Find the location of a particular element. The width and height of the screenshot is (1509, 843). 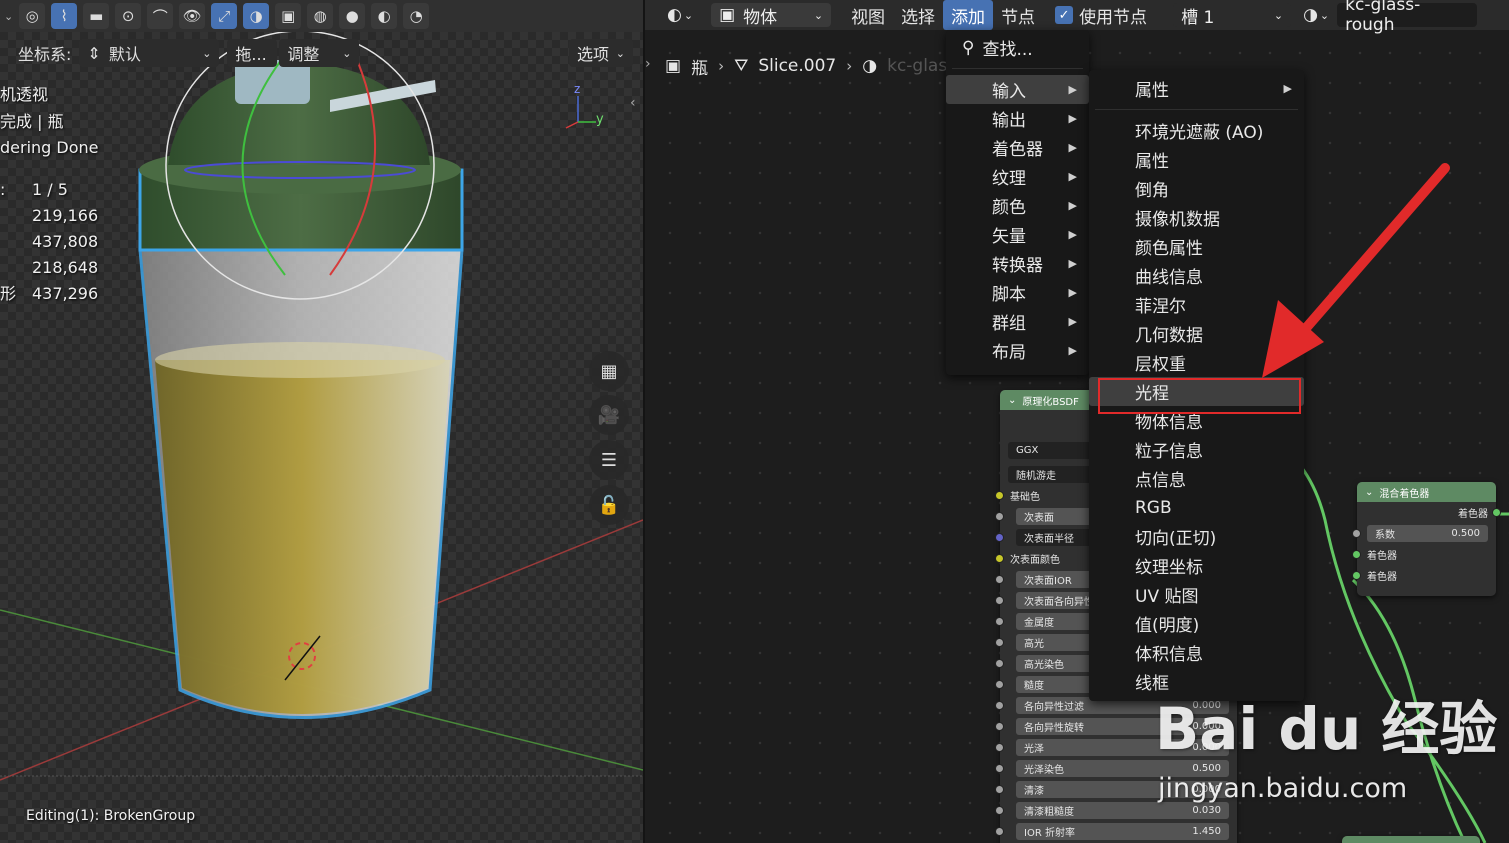

lock-camera-icon: 🔓 is located at coordinates (609, 505).